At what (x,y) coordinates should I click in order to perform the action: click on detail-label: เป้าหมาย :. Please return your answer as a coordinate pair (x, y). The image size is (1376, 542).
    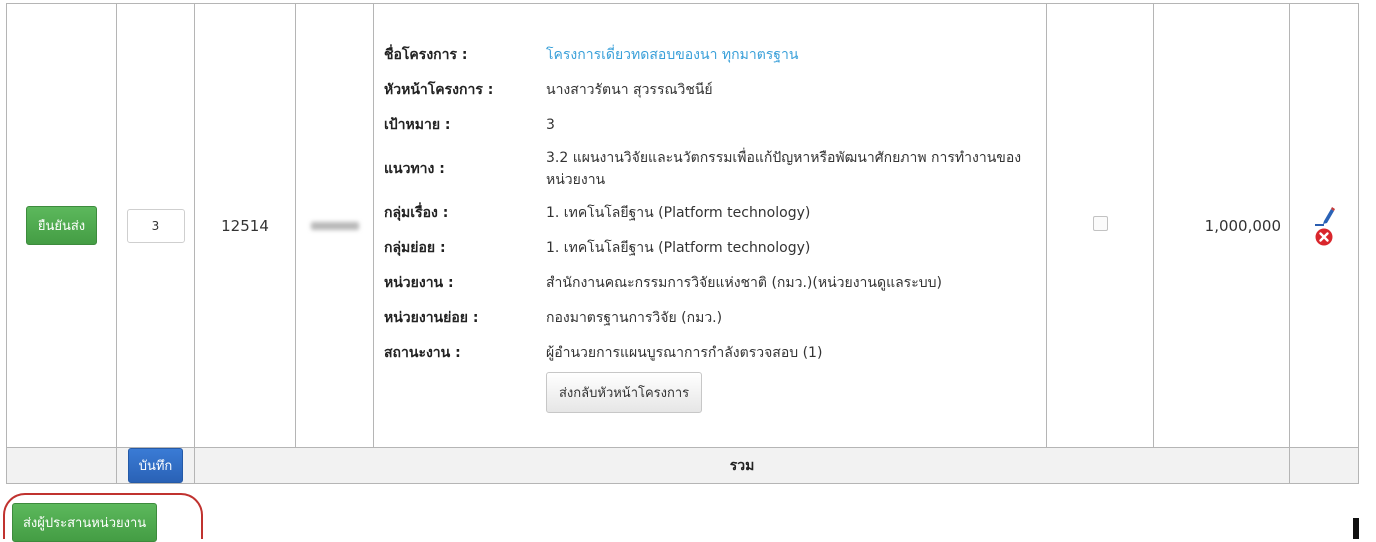
    Looking at the image, I should click on (417, 124).